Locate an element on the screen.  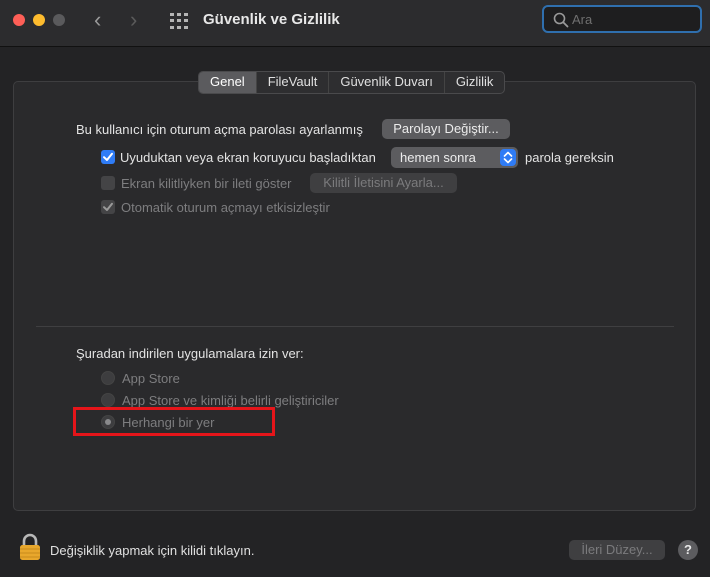
tab-bar: Genel FileVault Güvenlik Duvarı Gizlilik is located at coordinates (352, 82).